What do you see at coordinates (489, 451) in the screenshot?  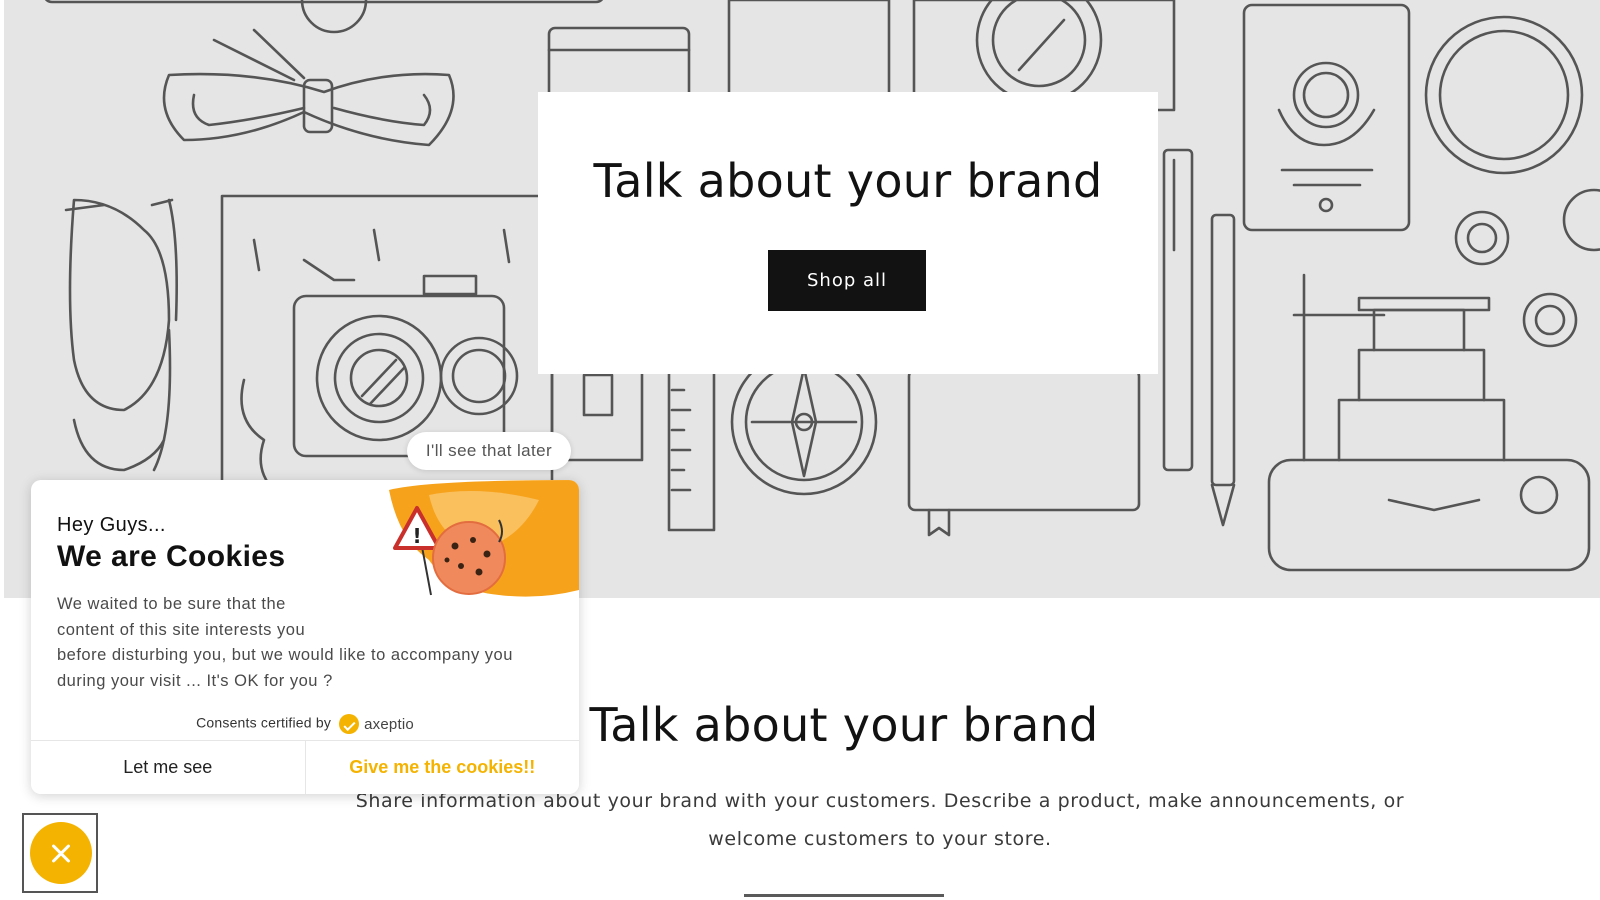 I see `see-later-button: I'll see that later` at bounding box center [489, 451].